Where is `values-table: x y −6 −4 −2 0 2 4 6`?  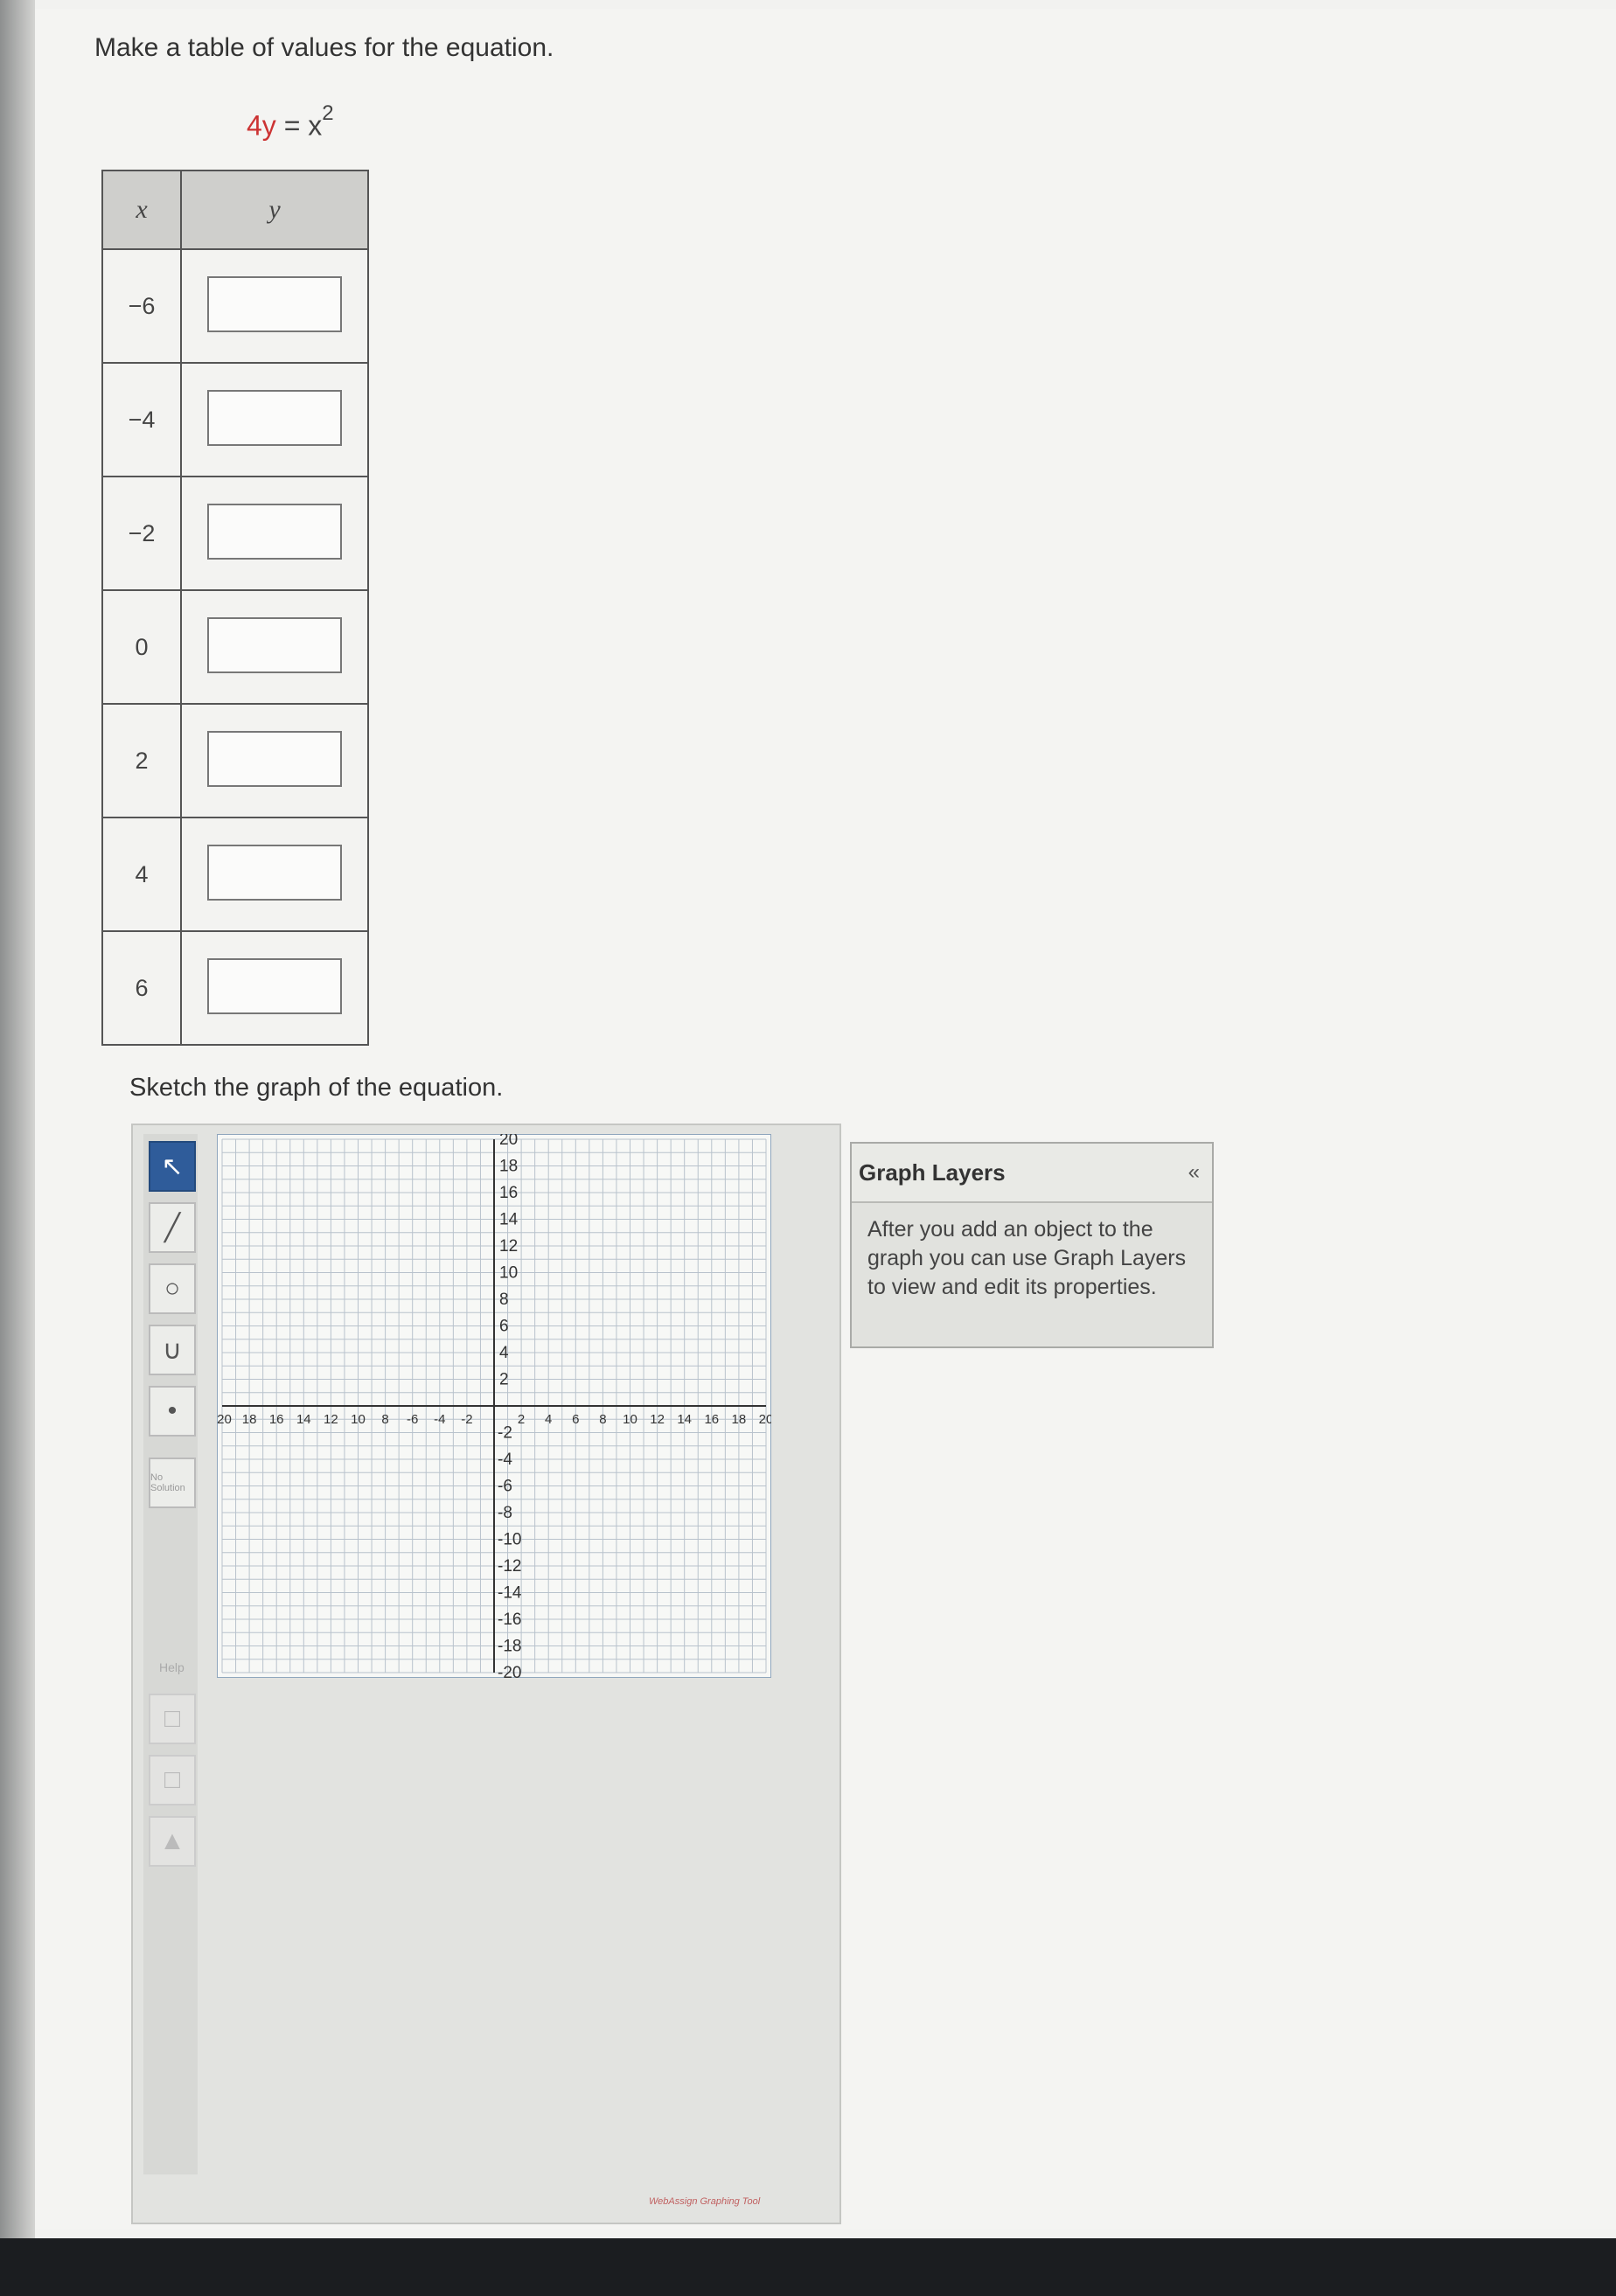 values-table: x y −6 −4 −2 0 2 4 6 is located at coordinates (235, 608).